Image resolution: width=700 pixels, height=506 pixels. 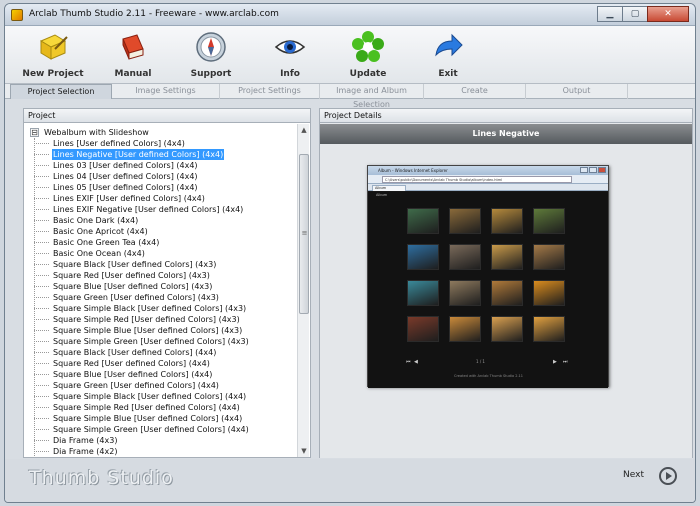 What do you see at coordinates (555, 362) in the screenshot?
I see `next-page-icon: ▶` at bounding box center [555, 362].